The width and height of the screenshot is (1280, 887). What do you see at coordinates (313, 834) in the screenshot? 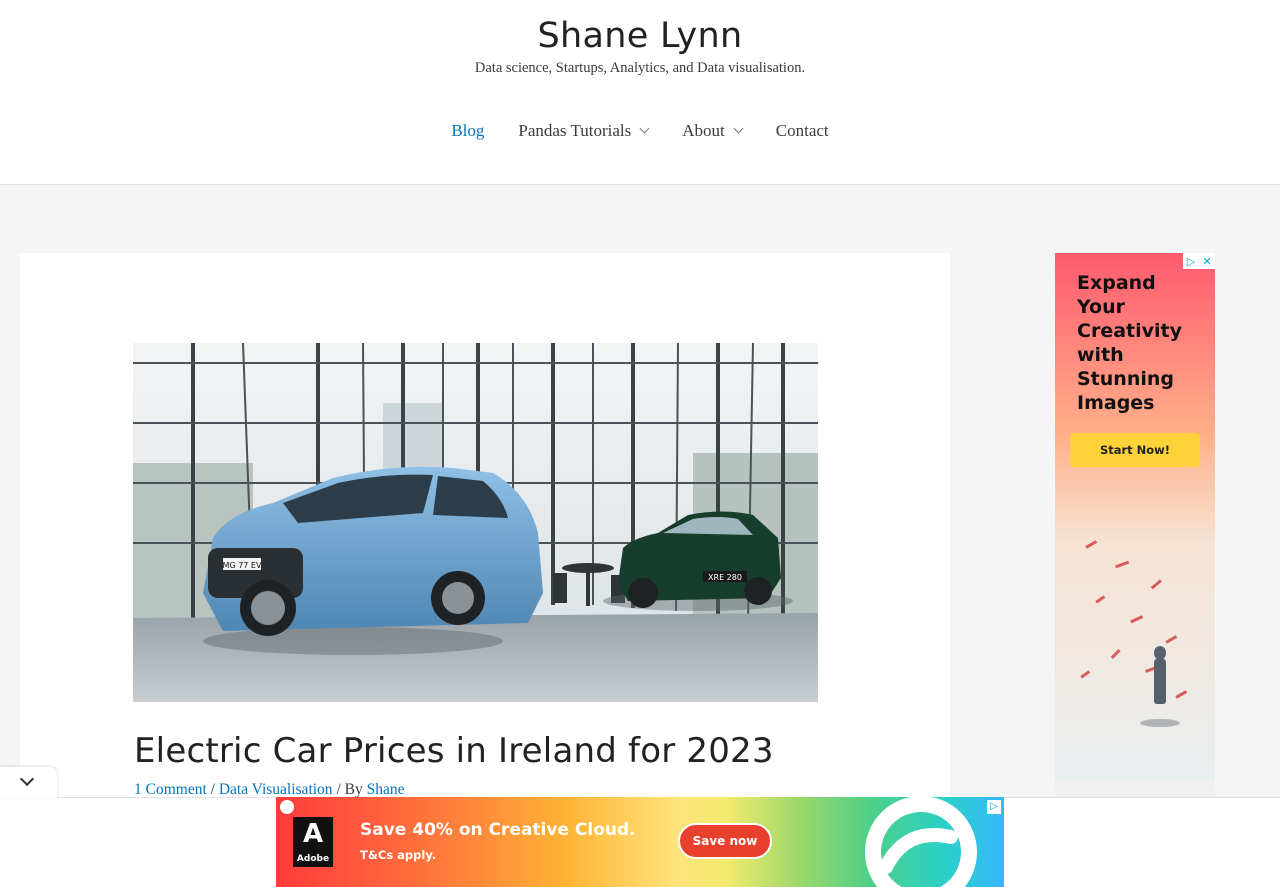
I see `adobe-logo-mark: A` at bounding box center [313, 834].